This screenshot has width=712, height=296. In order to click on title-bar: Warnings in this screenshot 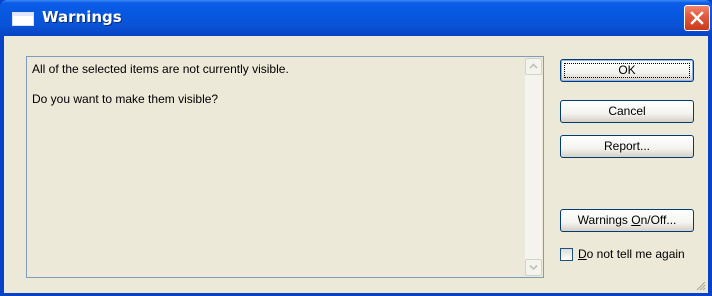, I will do `click(356, 18)`.